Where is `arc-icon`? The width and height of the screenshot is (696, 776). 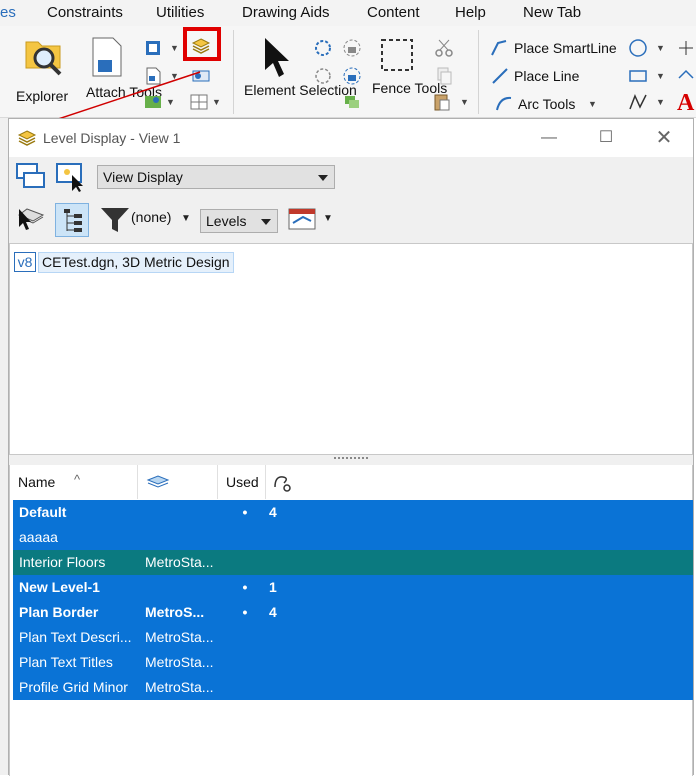 arc-icon is located at coordinates (504, 103).